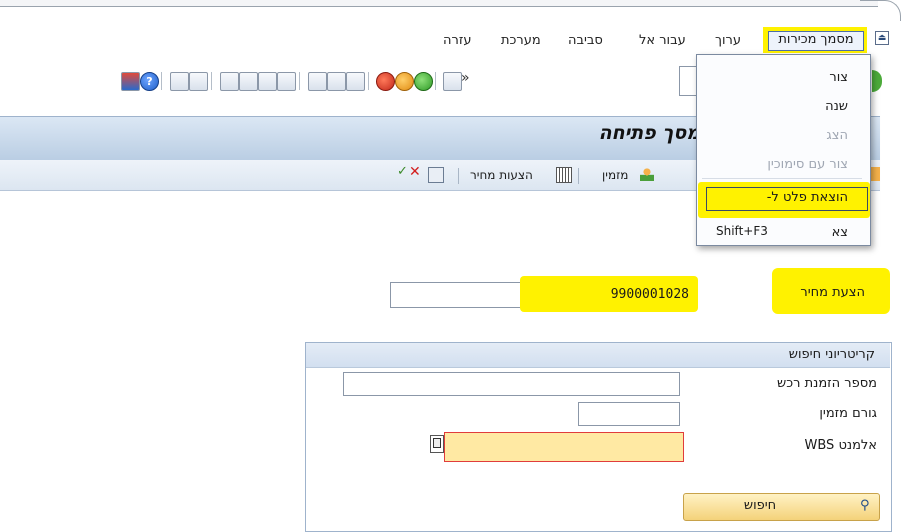 The height and width of the screenshot is (532, 910). Describe the element at coordinates (465, 78) in the screenshot. I see `double-chevron-icon: »` at that location.